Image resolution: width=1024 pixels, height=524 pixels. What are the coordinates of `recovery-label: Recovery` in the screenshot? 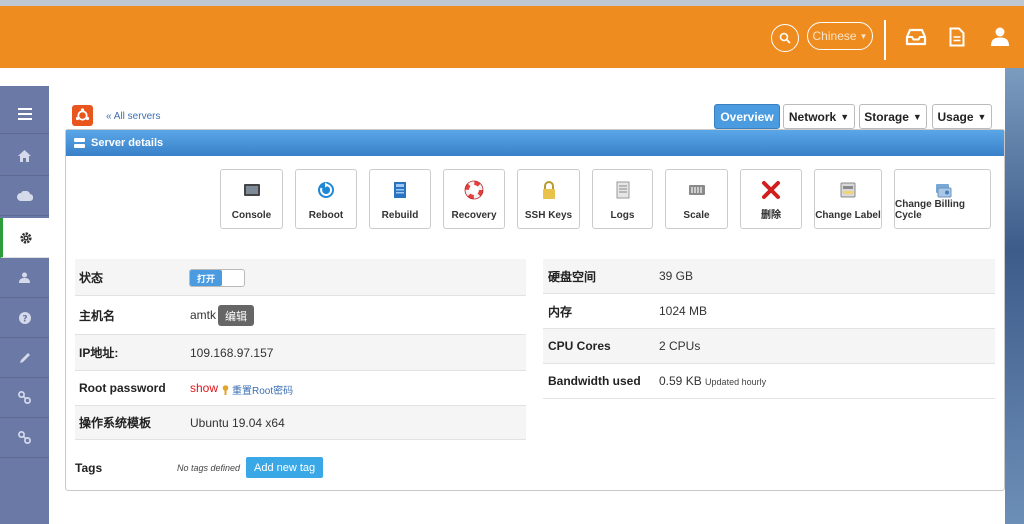 It's located at (474, 215).